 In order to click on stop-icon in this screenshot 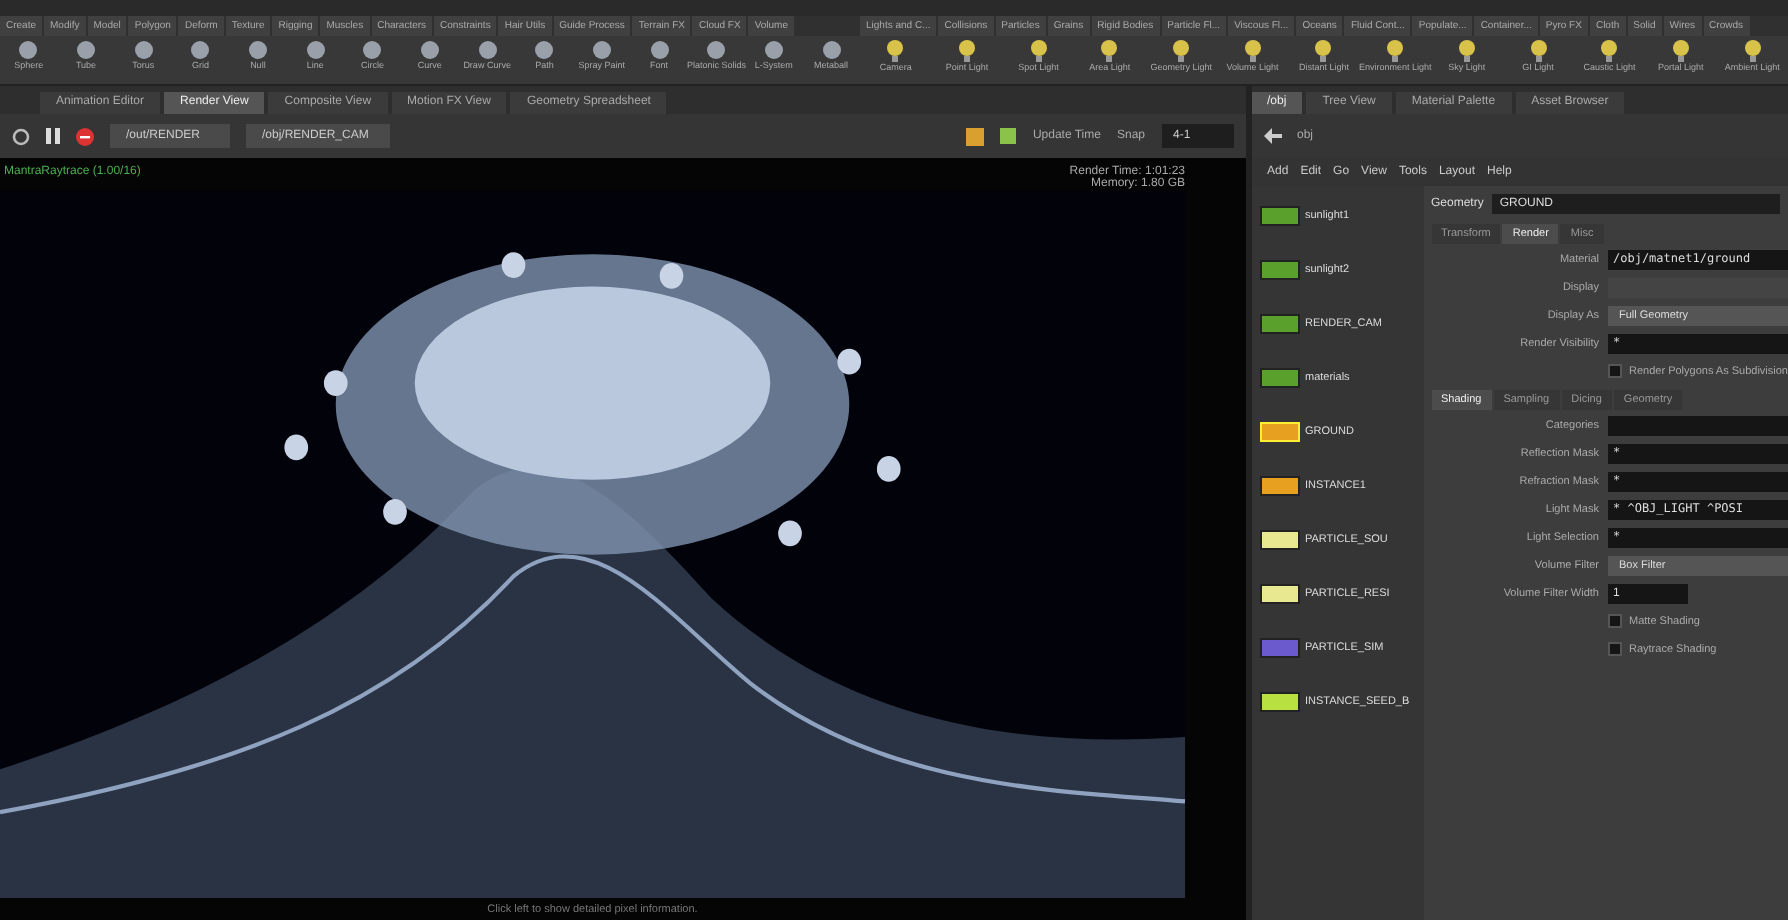, I will do `click(85, 136)`.